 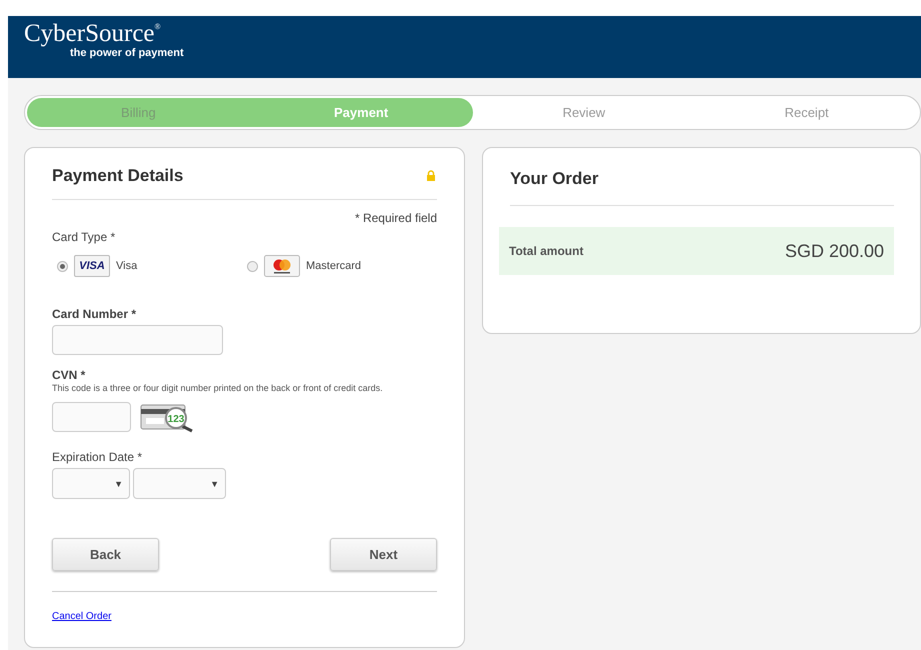 What do you see at coordinates (91, 417) in the screenshot?
I see `cvn-field` at bounding box center [91, 417].